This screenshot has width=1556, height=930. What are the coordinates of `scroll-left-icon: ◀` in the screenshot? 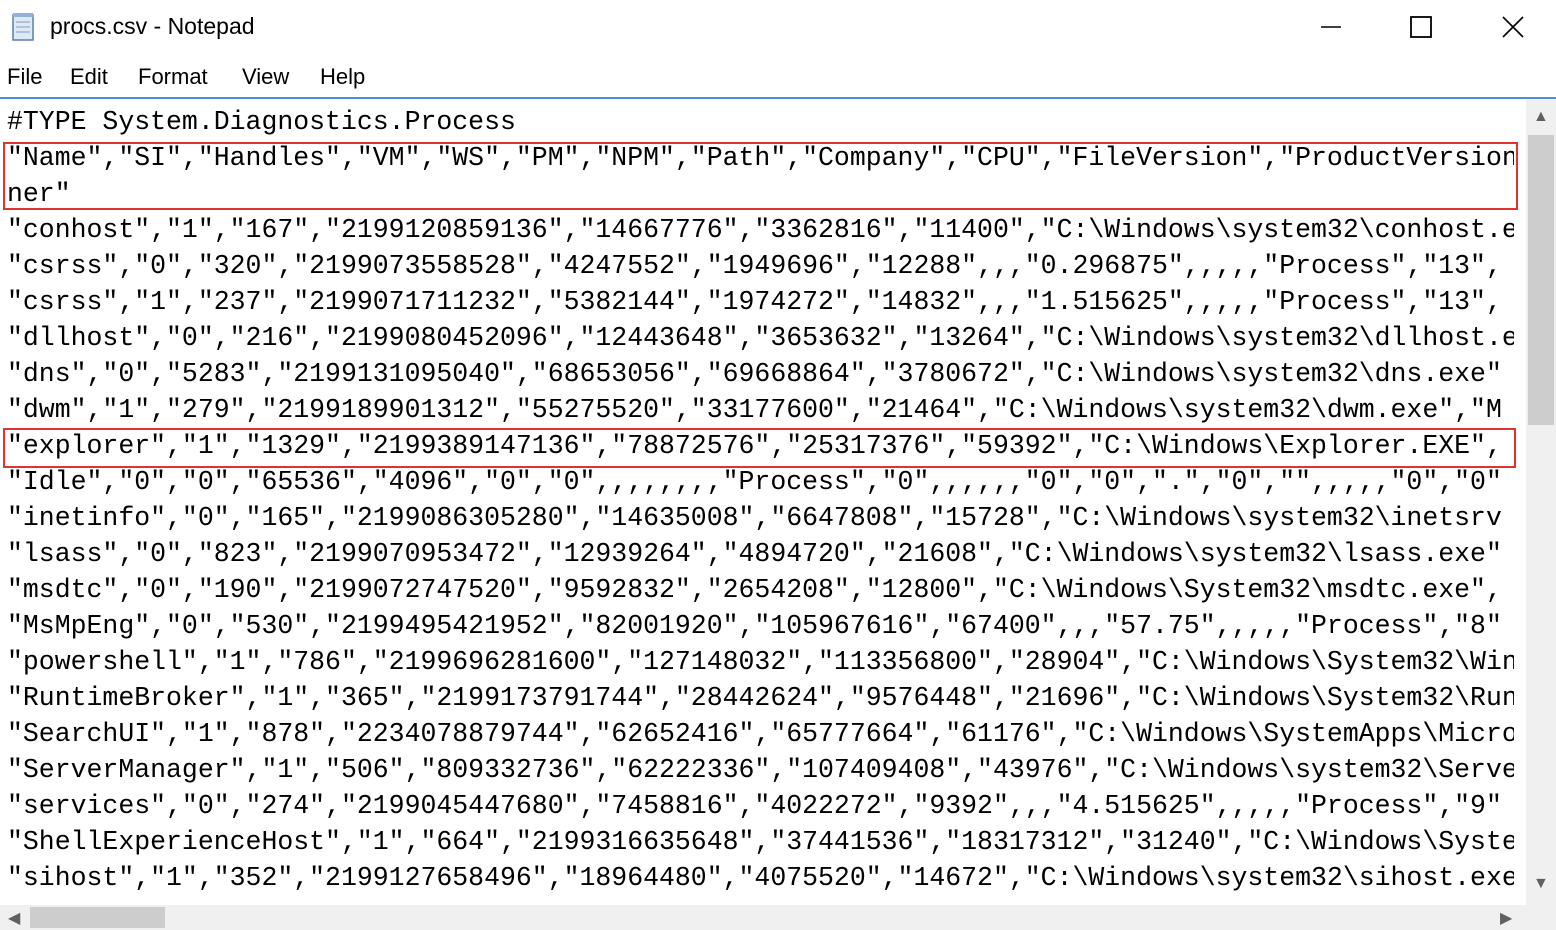 It's located at (14, 918).